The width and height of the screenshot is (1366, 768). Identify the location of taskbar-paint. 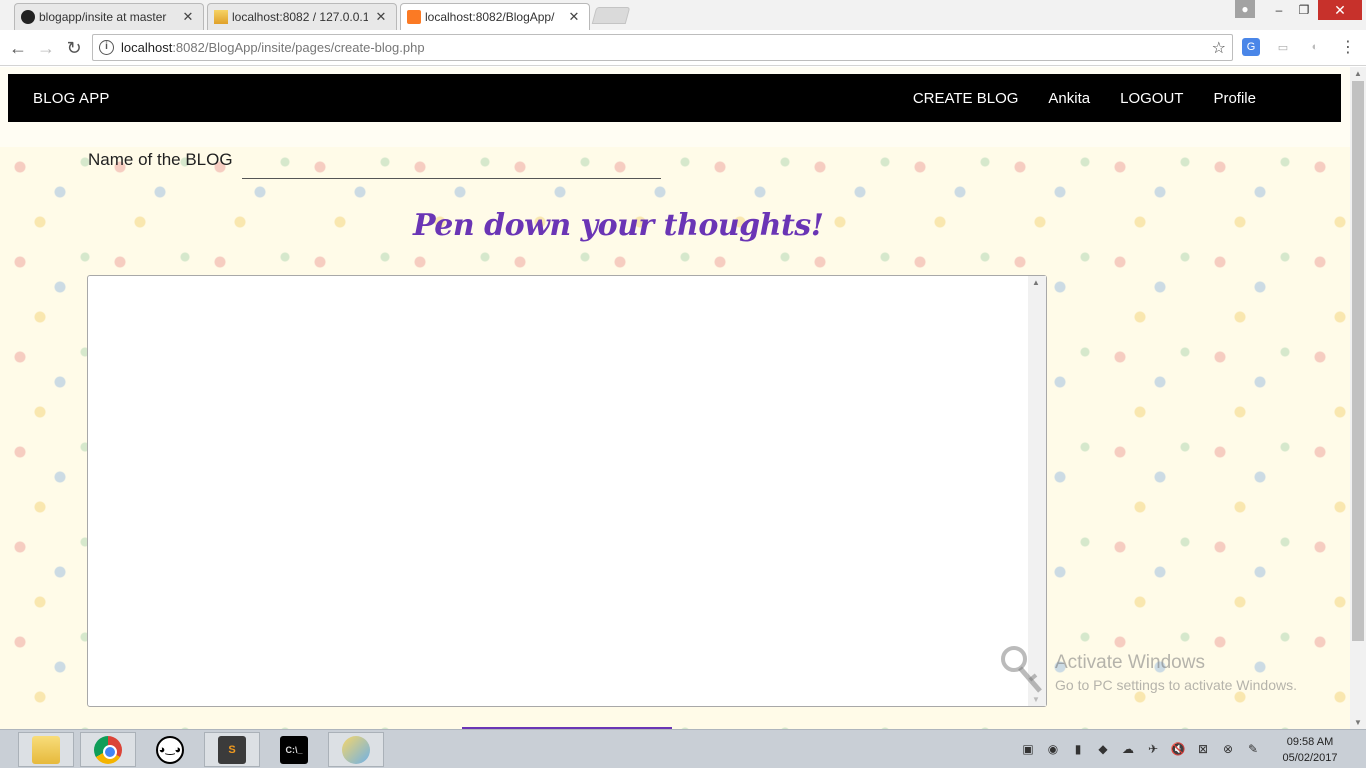
(356, 749).